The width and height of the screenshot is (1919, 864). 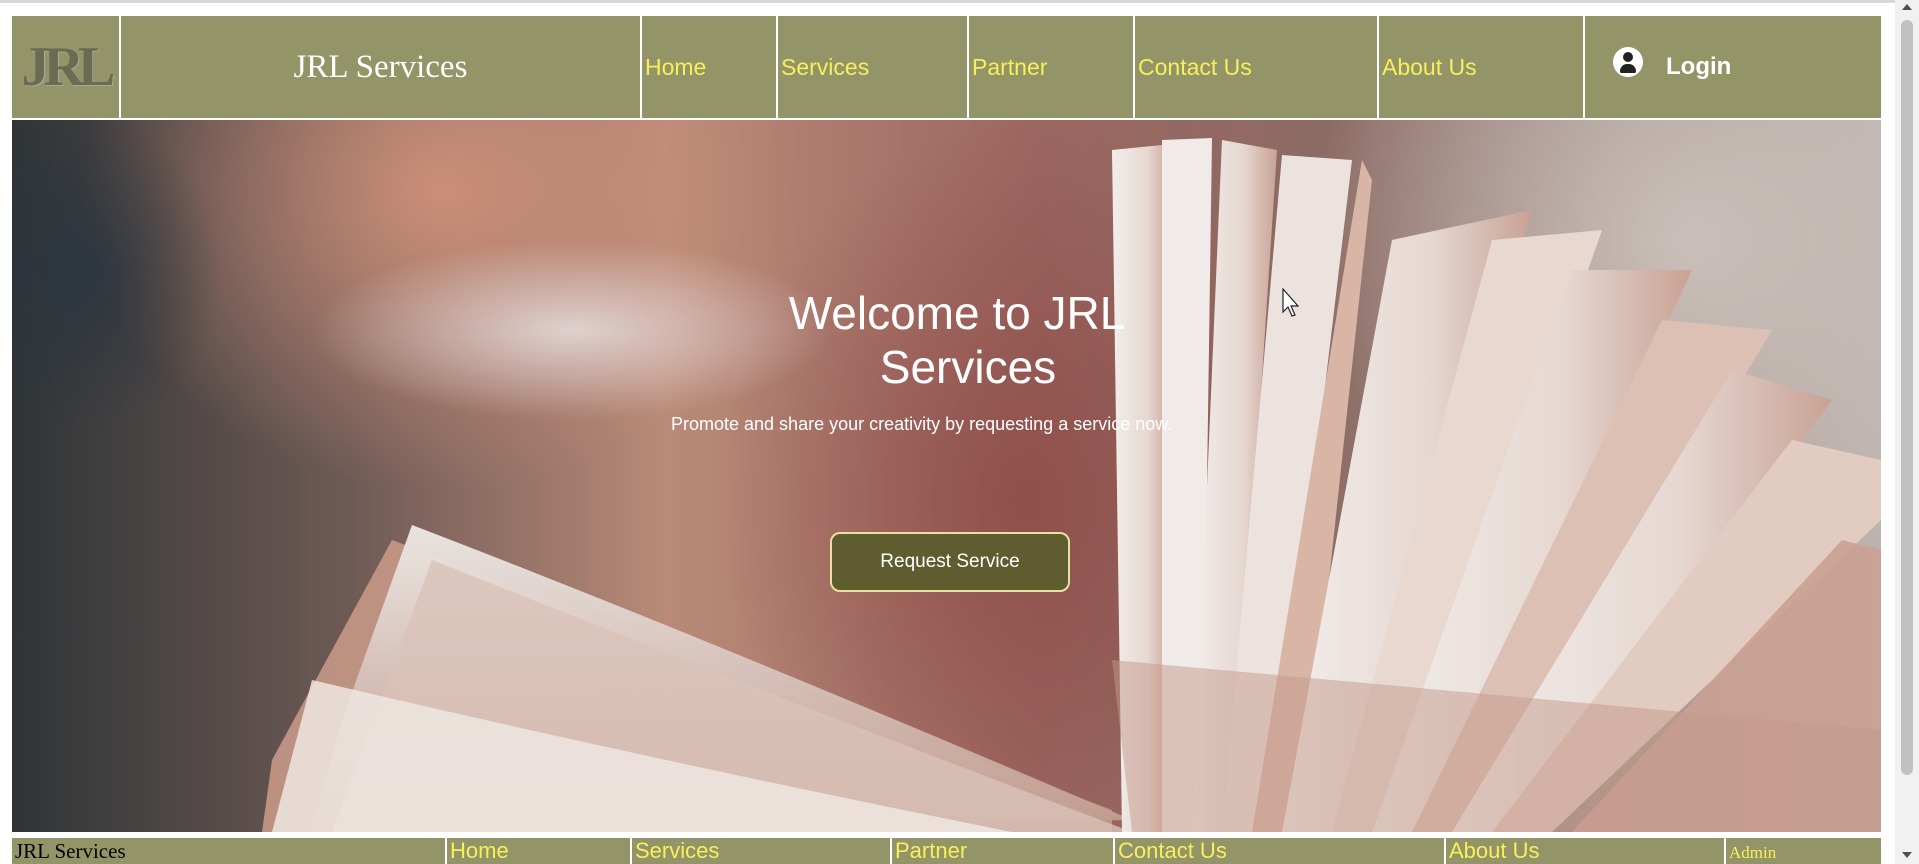 I want to click on footer-nav-home: Home, so click(x=539, y=851).